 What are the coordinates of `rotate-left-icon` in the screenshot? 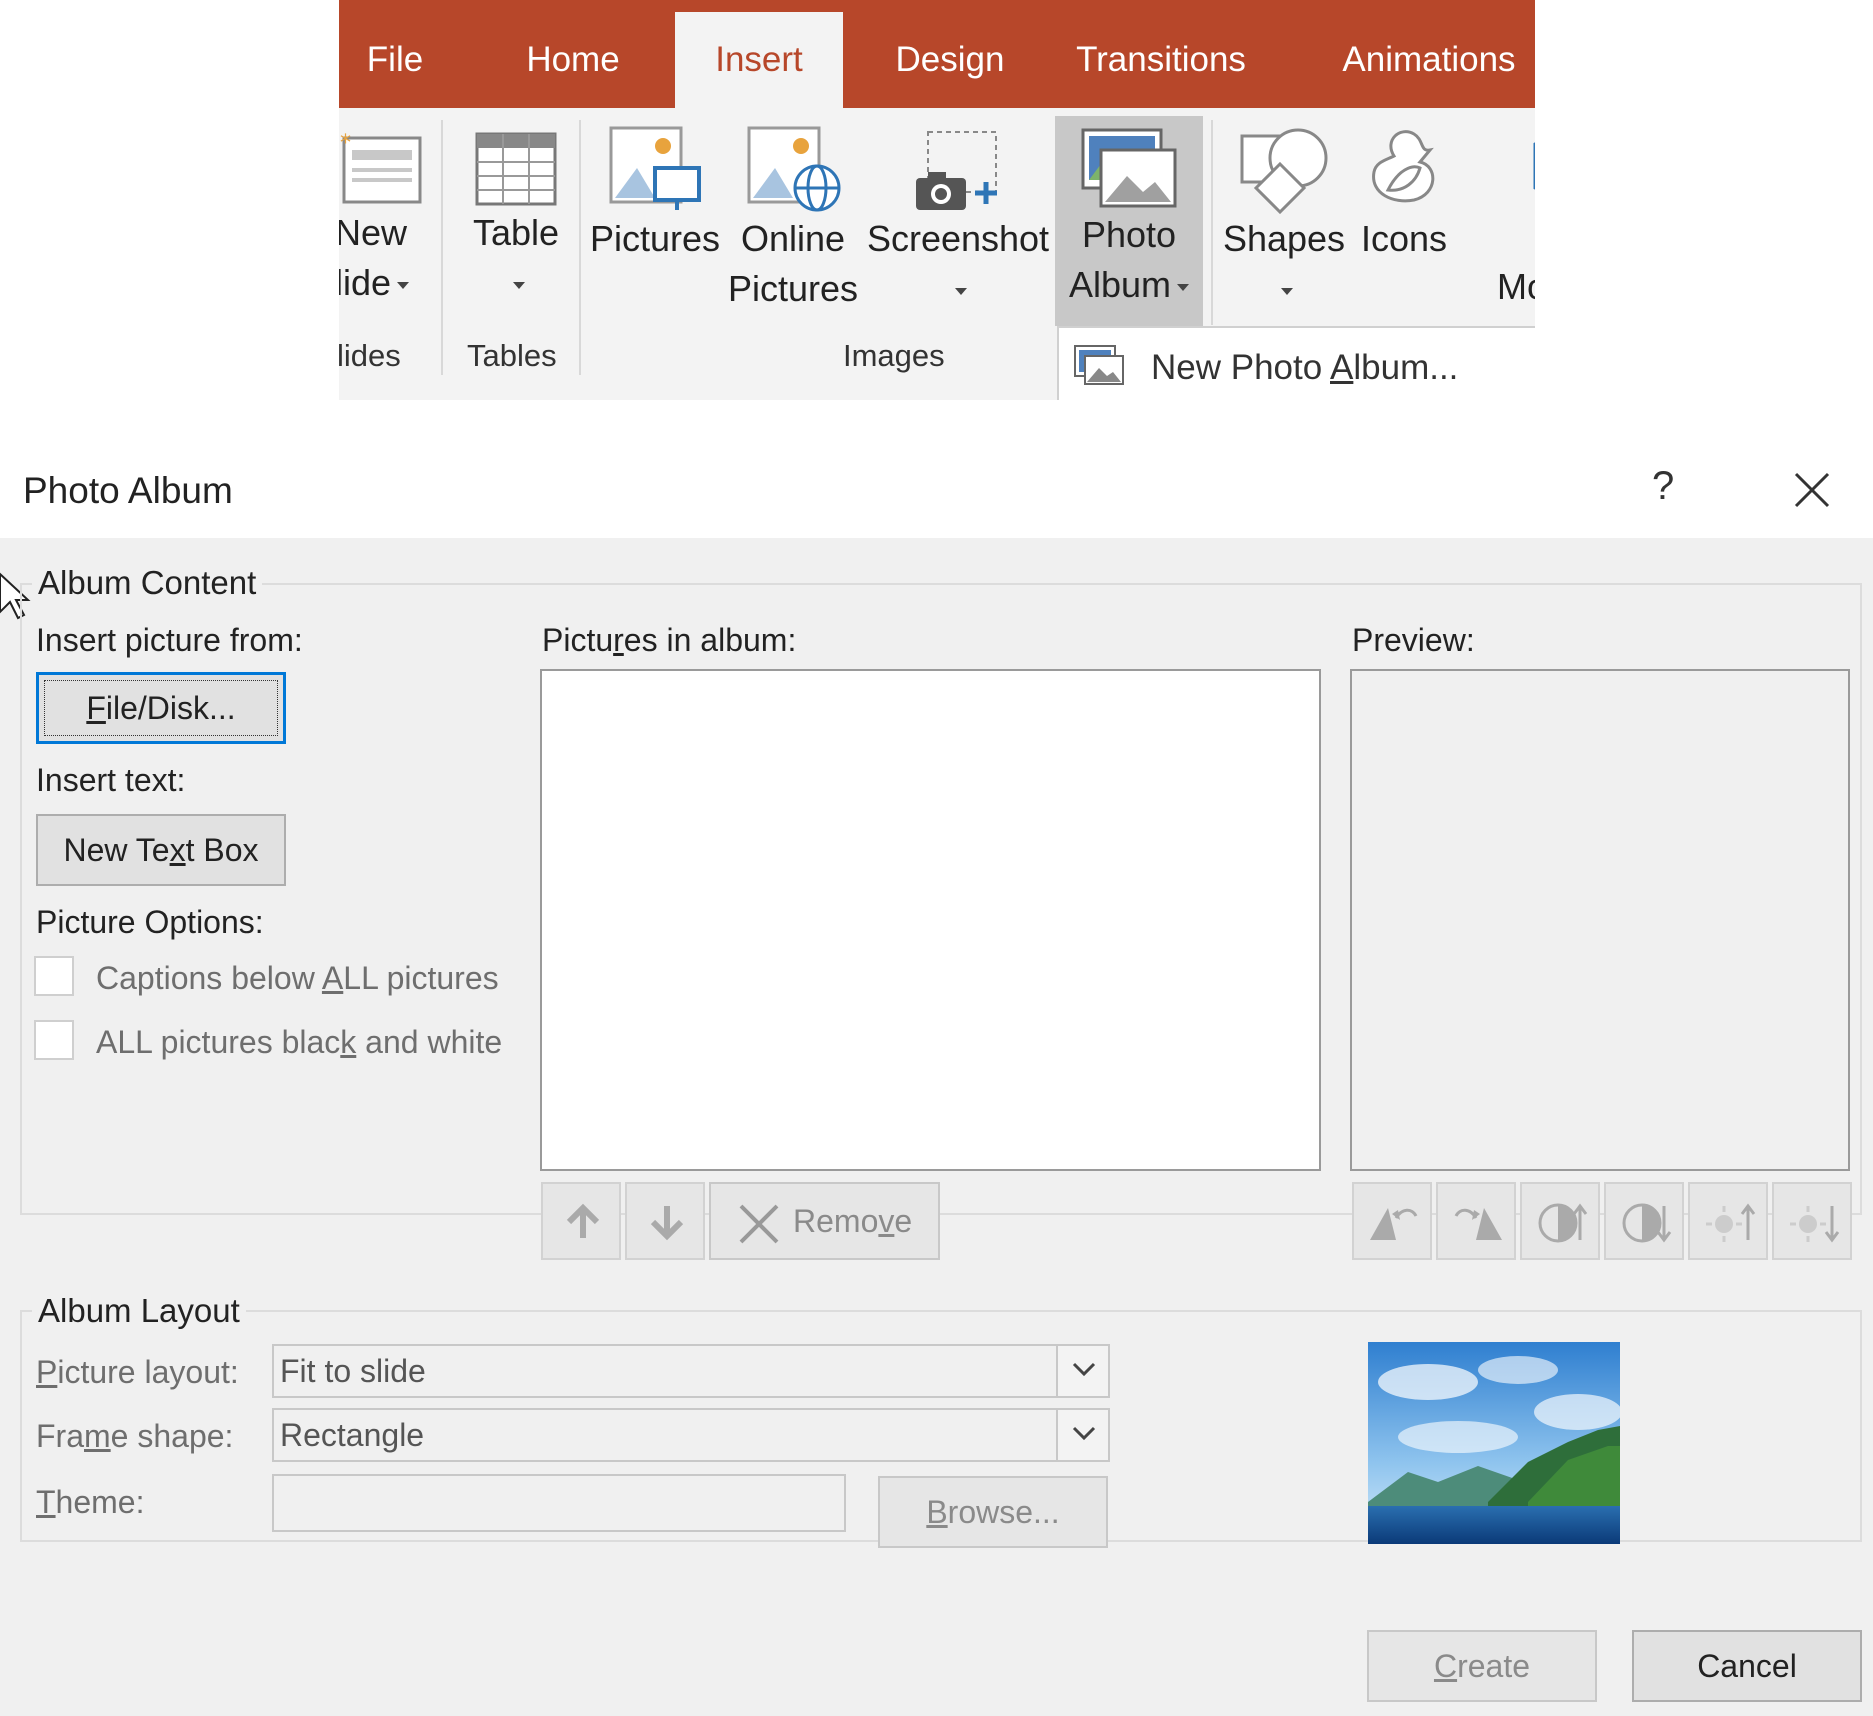 It's located at (1394, 1224).